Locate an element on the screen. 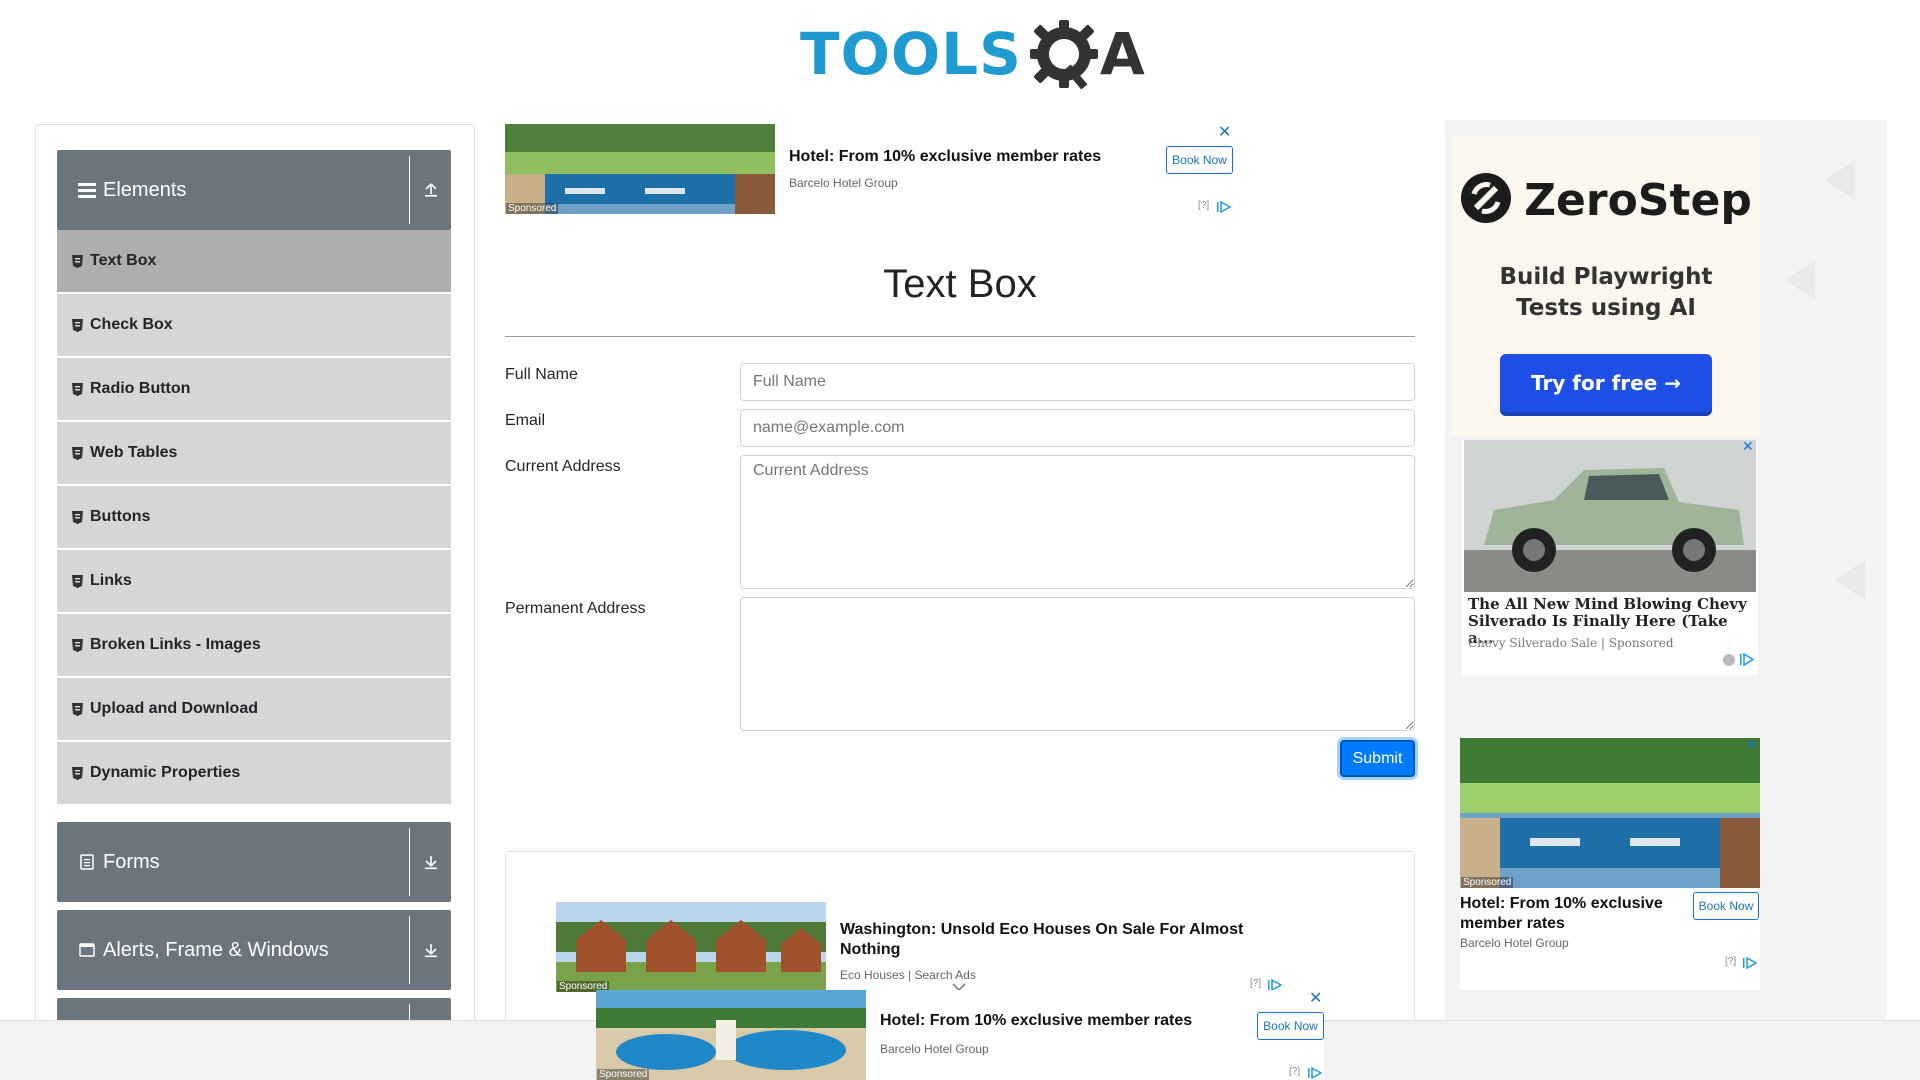  current-address-label: Current Address is located at coordinates (563, 466).